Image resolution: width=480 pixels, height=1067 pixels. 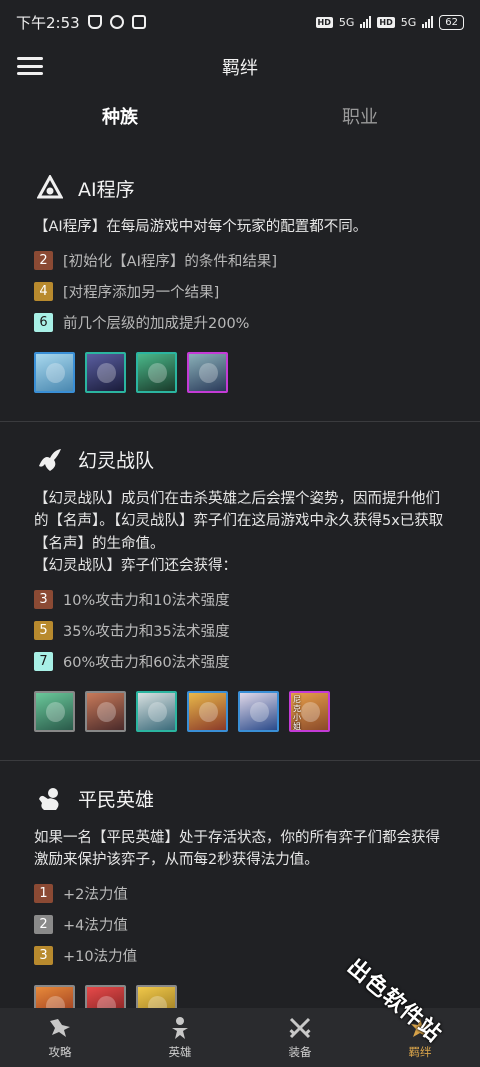 What do you see at coordinates (100, 956) in the screenshot?
I see `tier-text: +10法力值` at bounding box center [100, 956].